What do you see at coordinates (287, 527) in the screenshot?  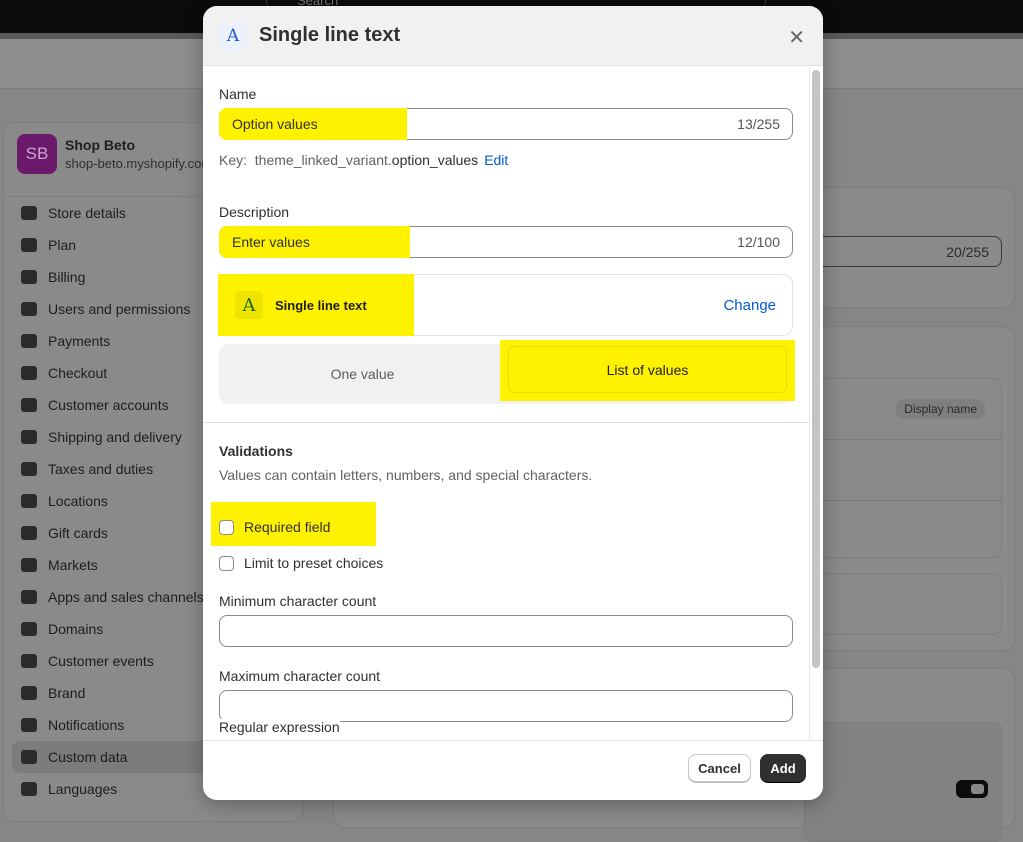 I see `required-label: Required field` at bounding box center [287, 527].